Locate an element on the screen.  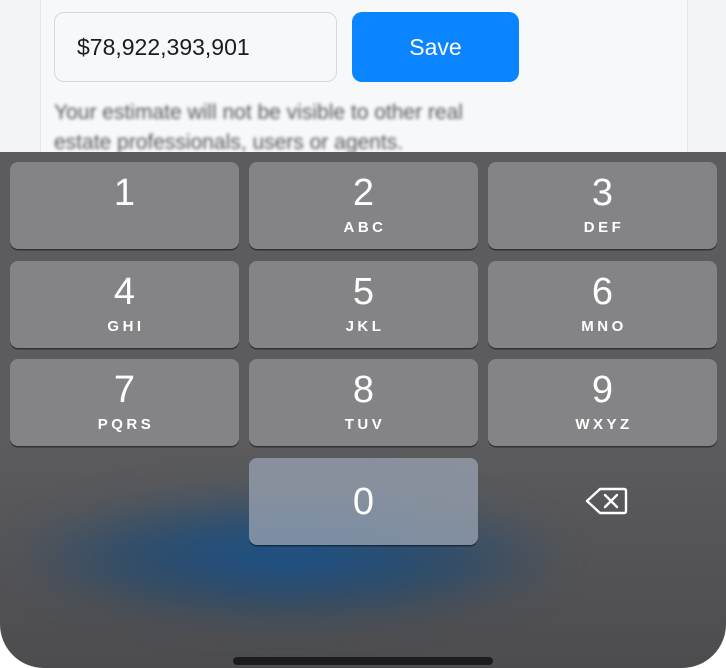
key-4: 4 GHI is located at coordinates (124, 304).